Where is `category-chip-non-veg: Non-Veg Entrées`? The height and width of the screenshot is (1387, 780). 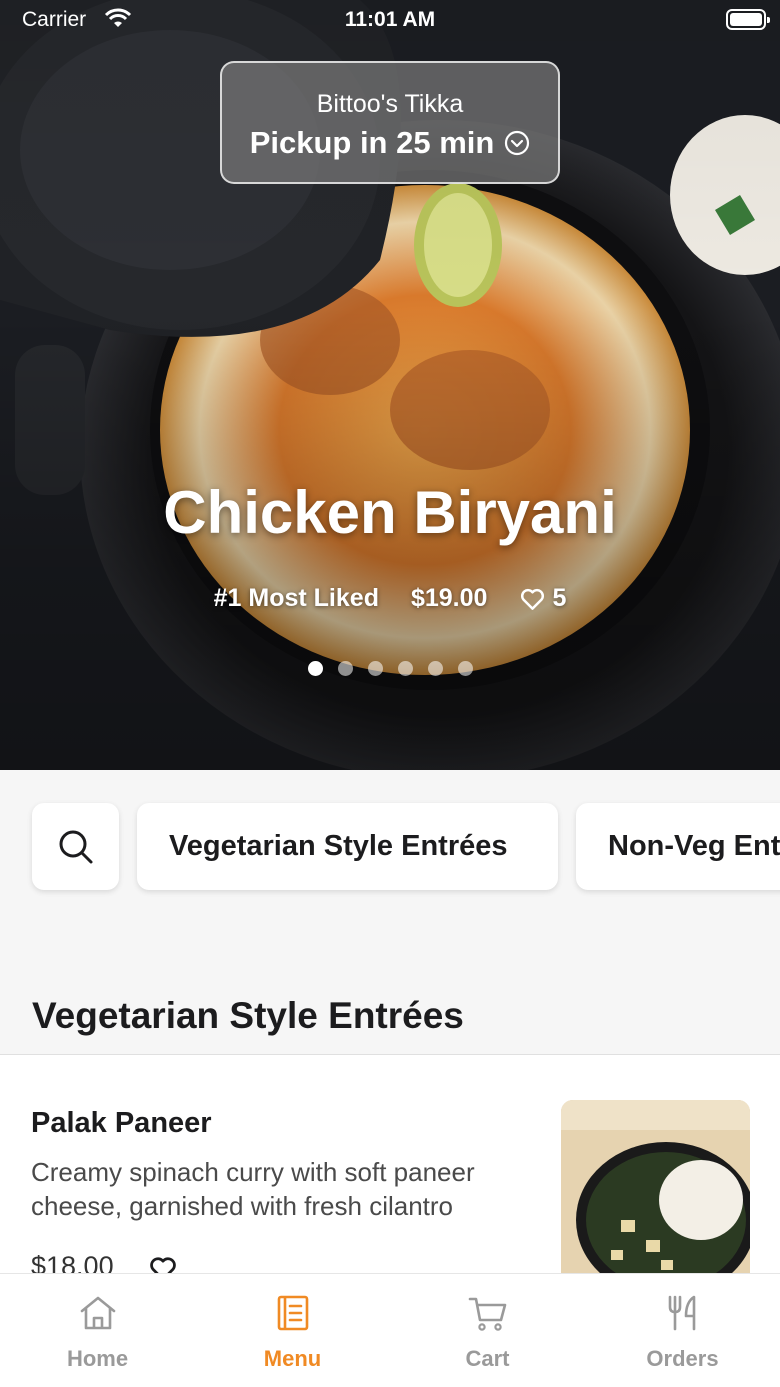
category-chip-non-veg: Non-Veg Entrées is located at coordinates (678, 846).